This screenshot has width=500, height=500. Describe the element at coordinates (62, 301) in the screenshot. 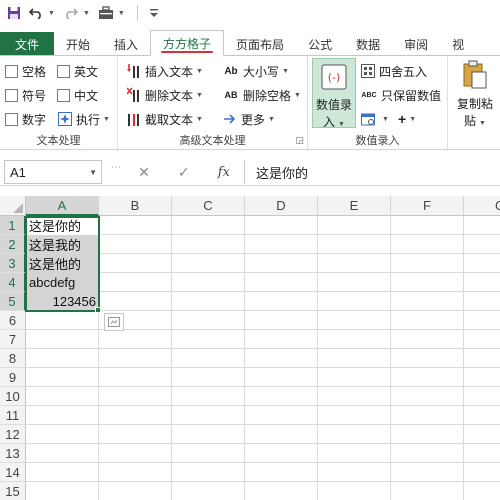

I see `cell-a5: 123456` at that location.